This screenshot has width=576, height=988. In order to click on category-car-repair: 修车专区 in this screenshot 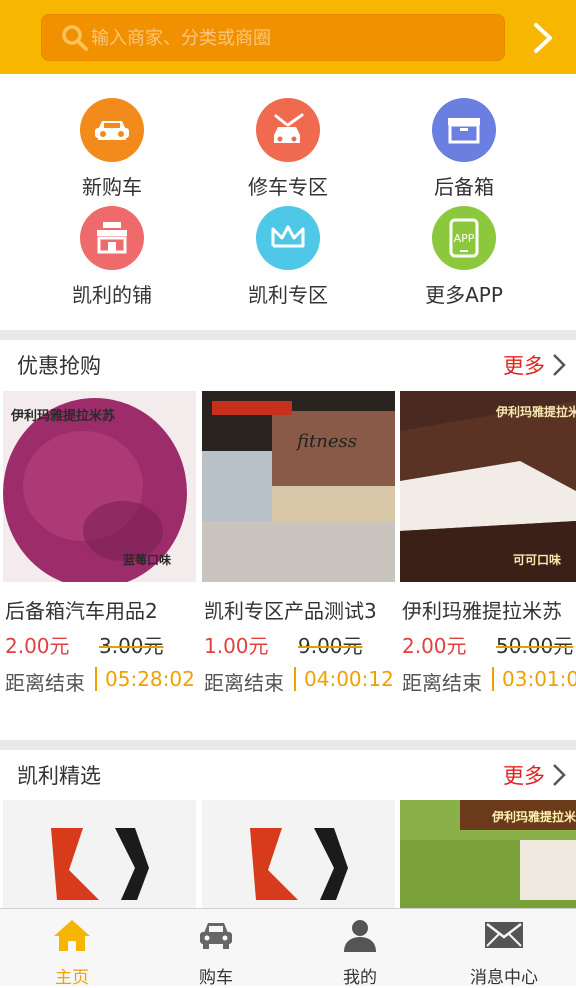, I will do `click(288, 149)`.